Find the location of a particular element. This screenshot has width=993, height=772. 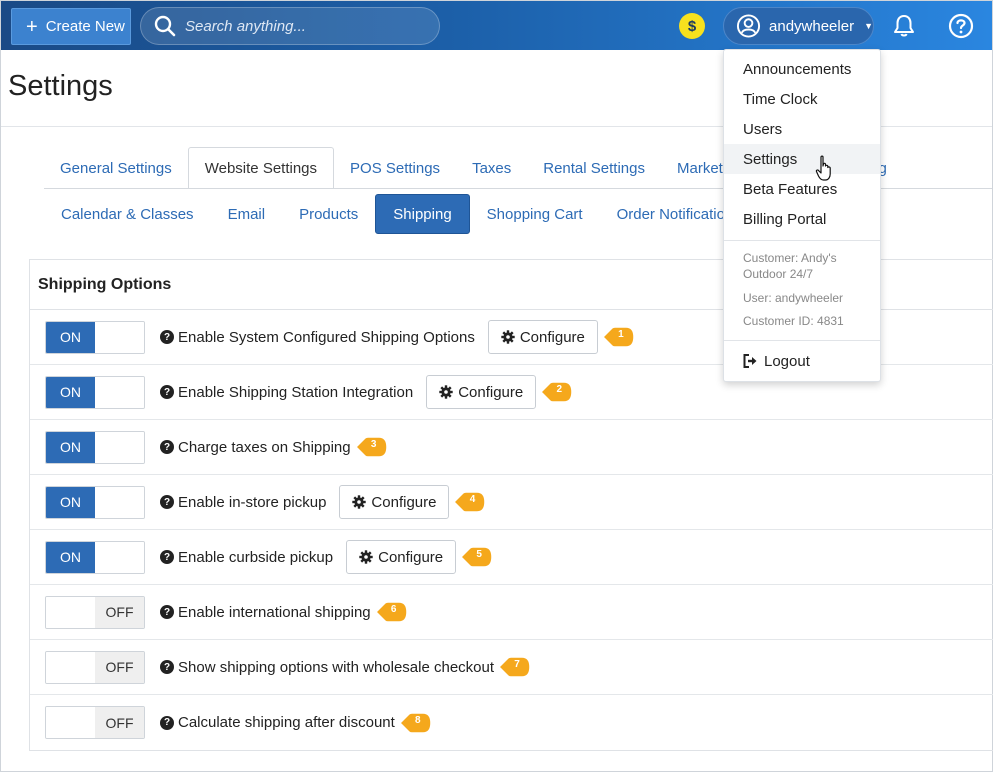

setting-label: ? Enable international shipping is located at coordinates (265, 612).